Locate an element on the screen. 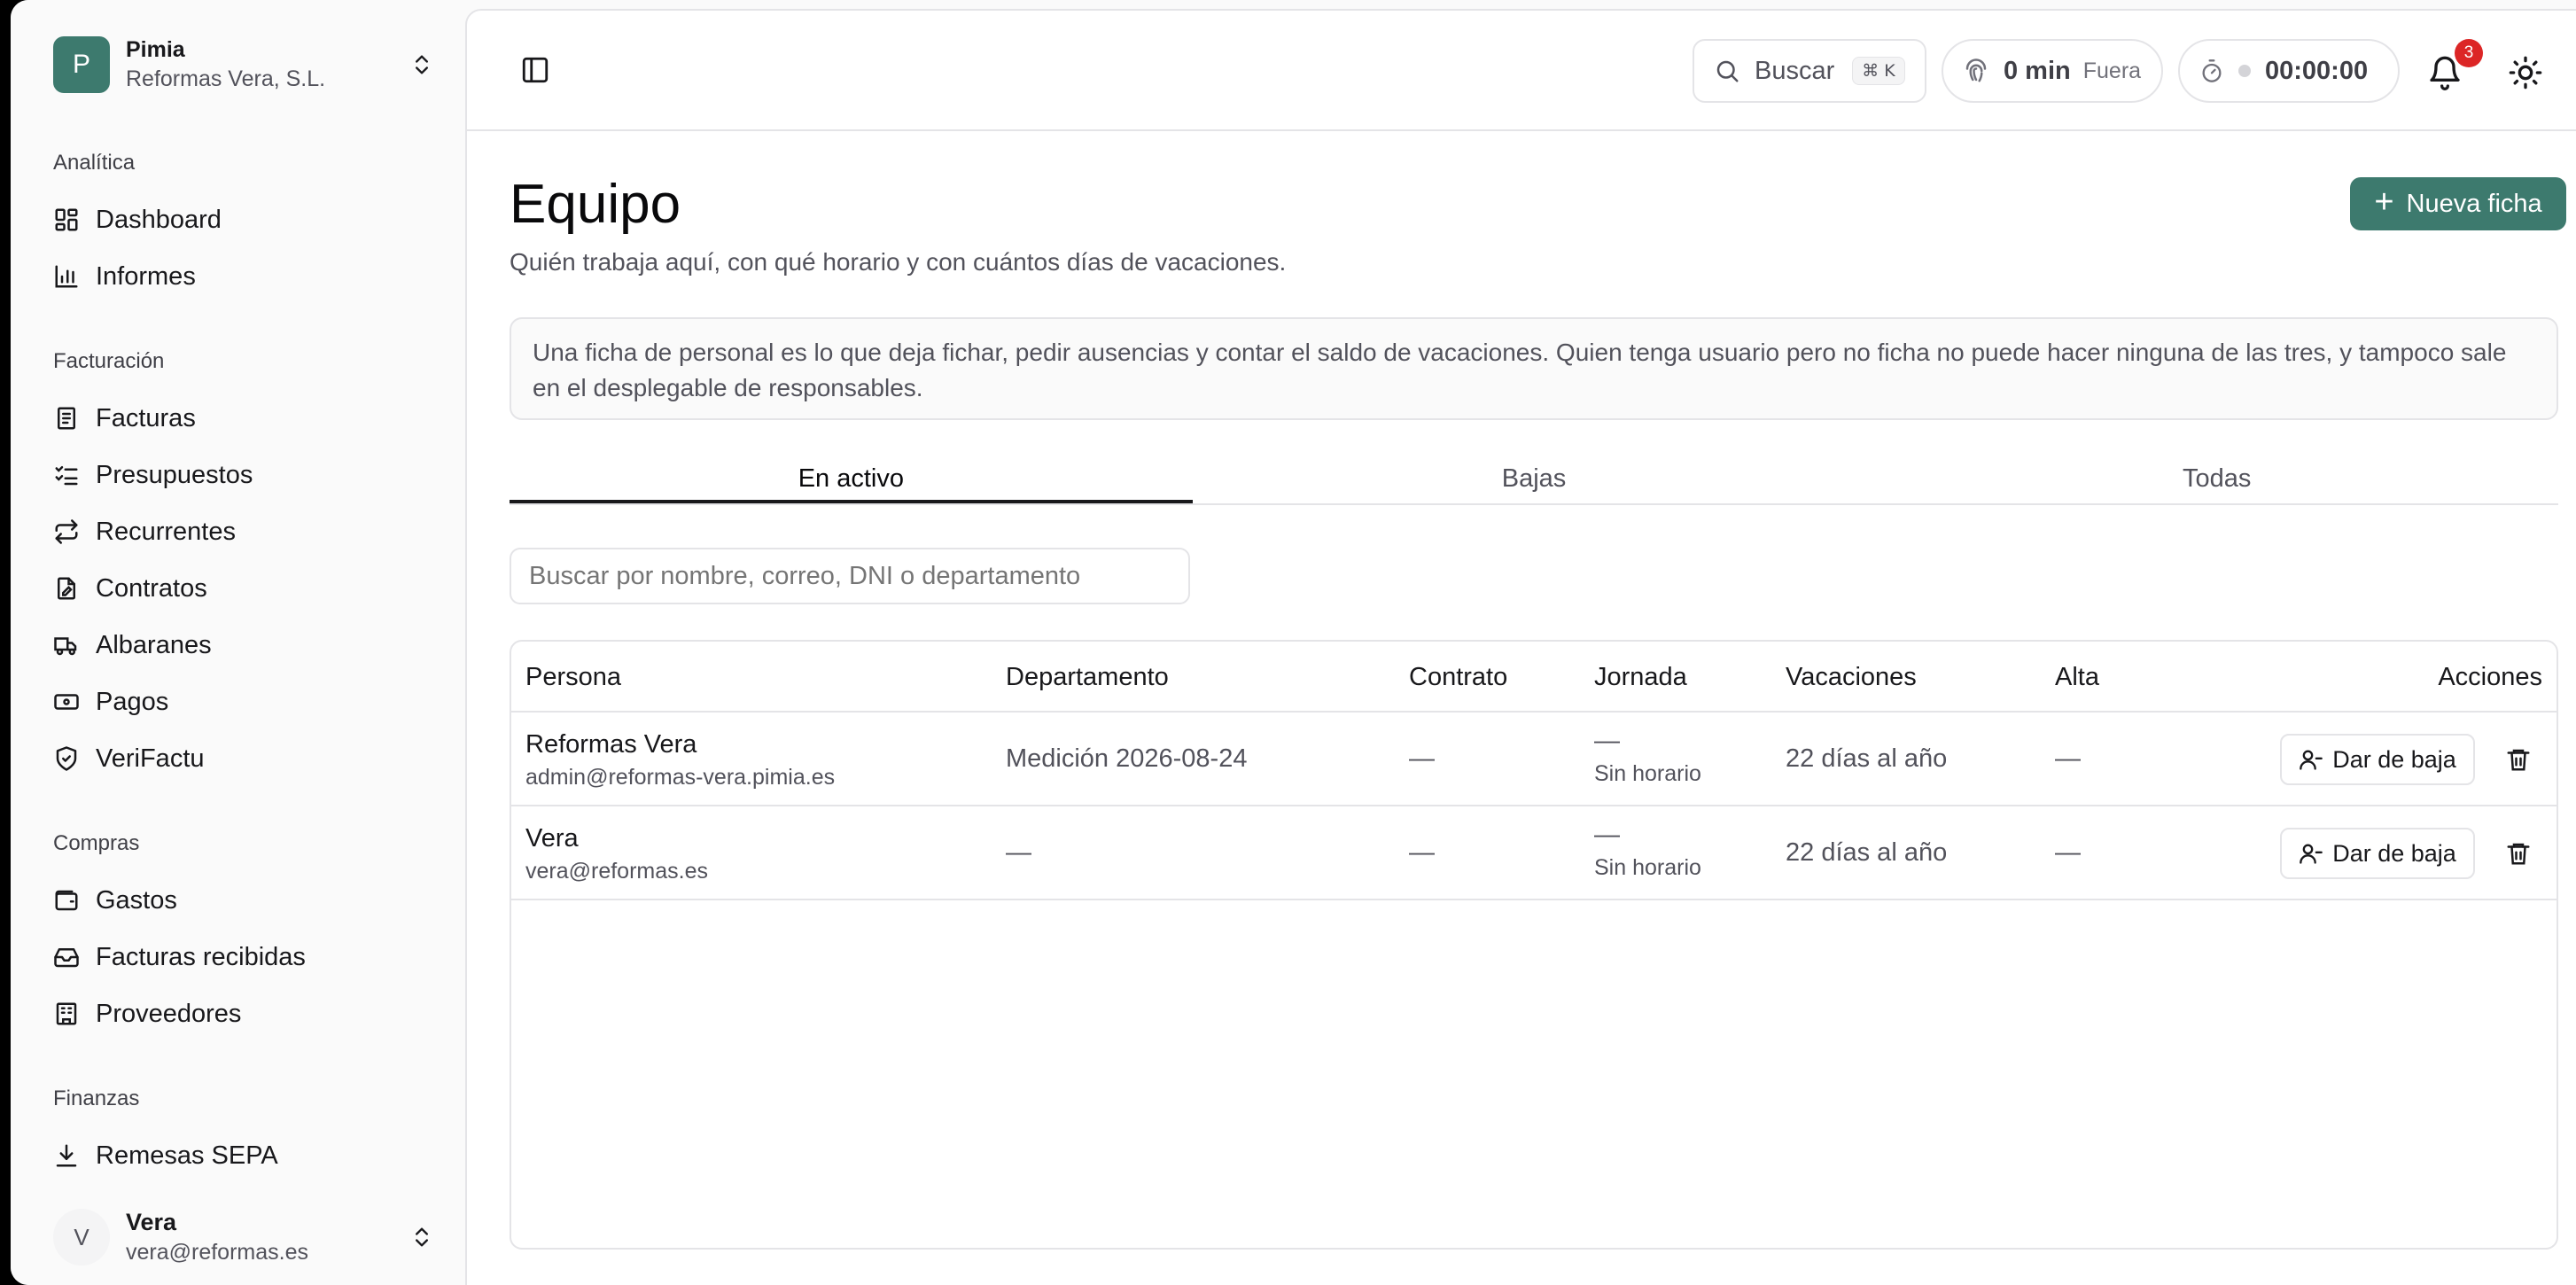 Image resolution: width=2576 pixels, height=1285 pixels. user-menu: V Vera vera@reformas.es is located at coordinates (244, 1237).